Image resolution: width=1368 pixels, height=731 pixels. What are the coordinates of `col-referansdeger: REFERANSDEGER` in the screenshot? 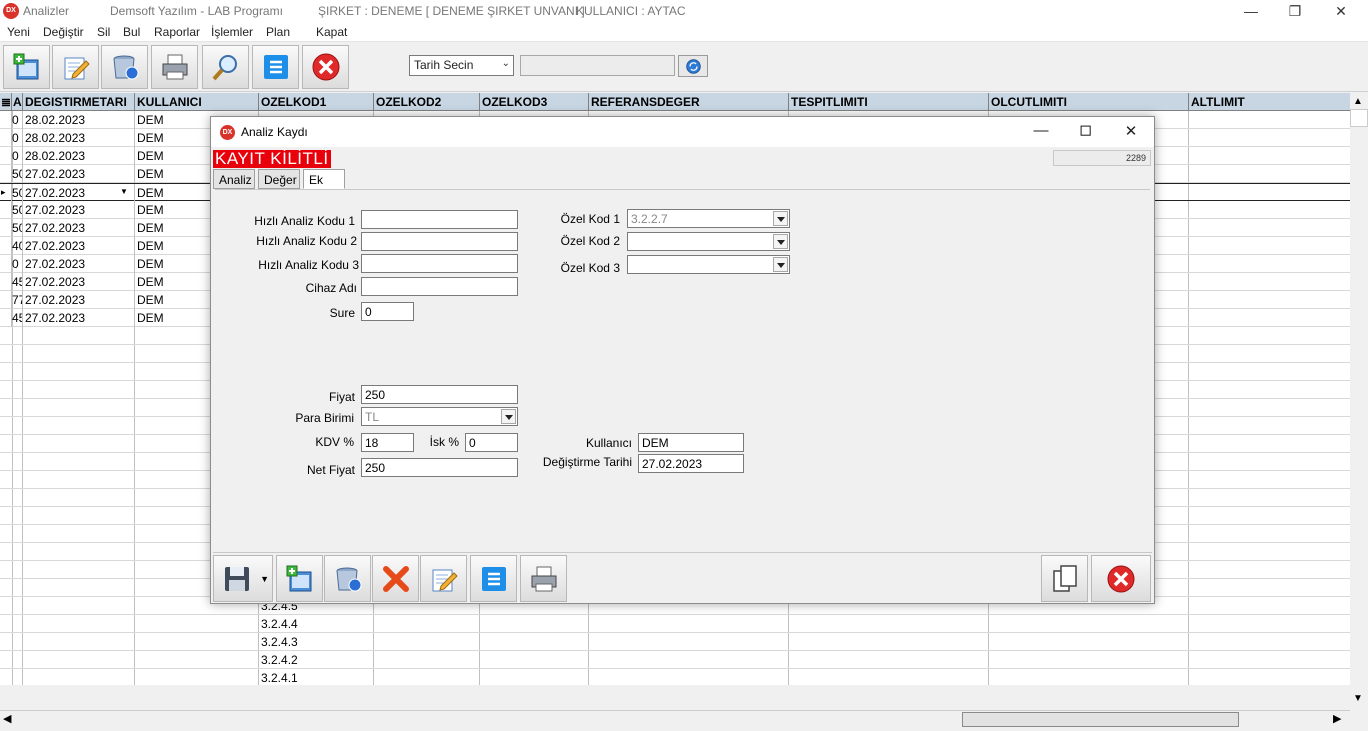 It's located at (689, 102).